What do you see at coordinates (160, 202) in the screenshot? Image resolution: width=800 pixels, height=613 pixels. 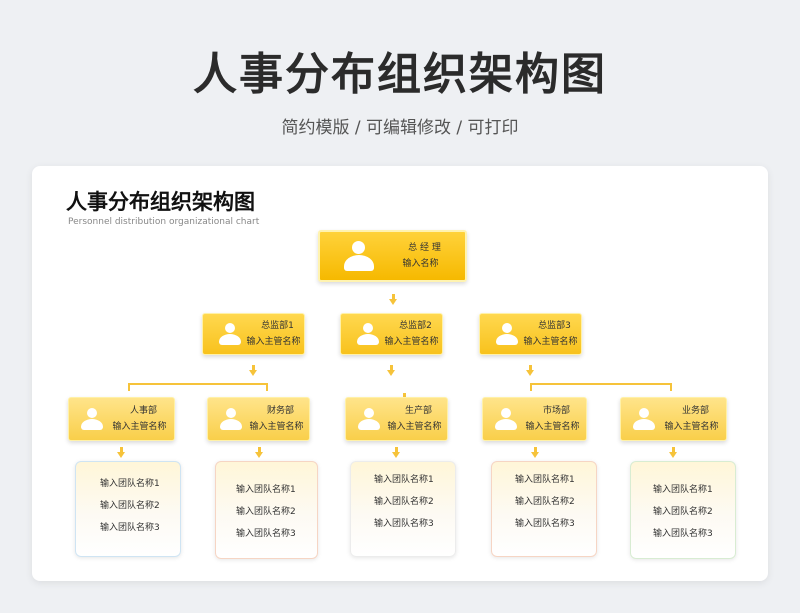 I see `chart-title: 人事分布组织架构图` at bounding box center [160, 202].